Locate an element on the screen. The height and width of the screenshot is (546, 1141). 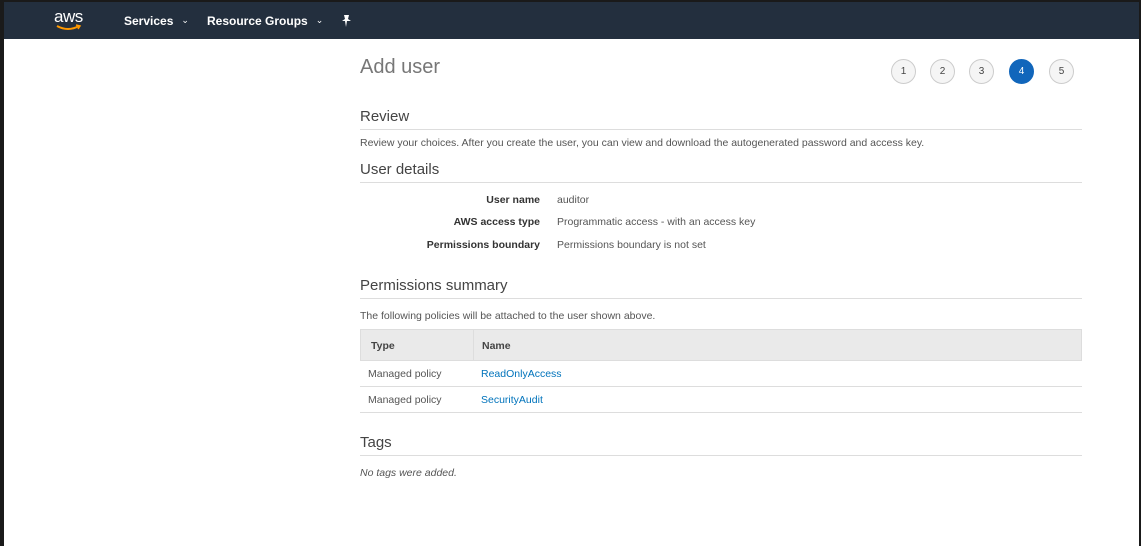
resource-groups-menu: Resource Groups ⌄ is located at coordinates (265, 20).